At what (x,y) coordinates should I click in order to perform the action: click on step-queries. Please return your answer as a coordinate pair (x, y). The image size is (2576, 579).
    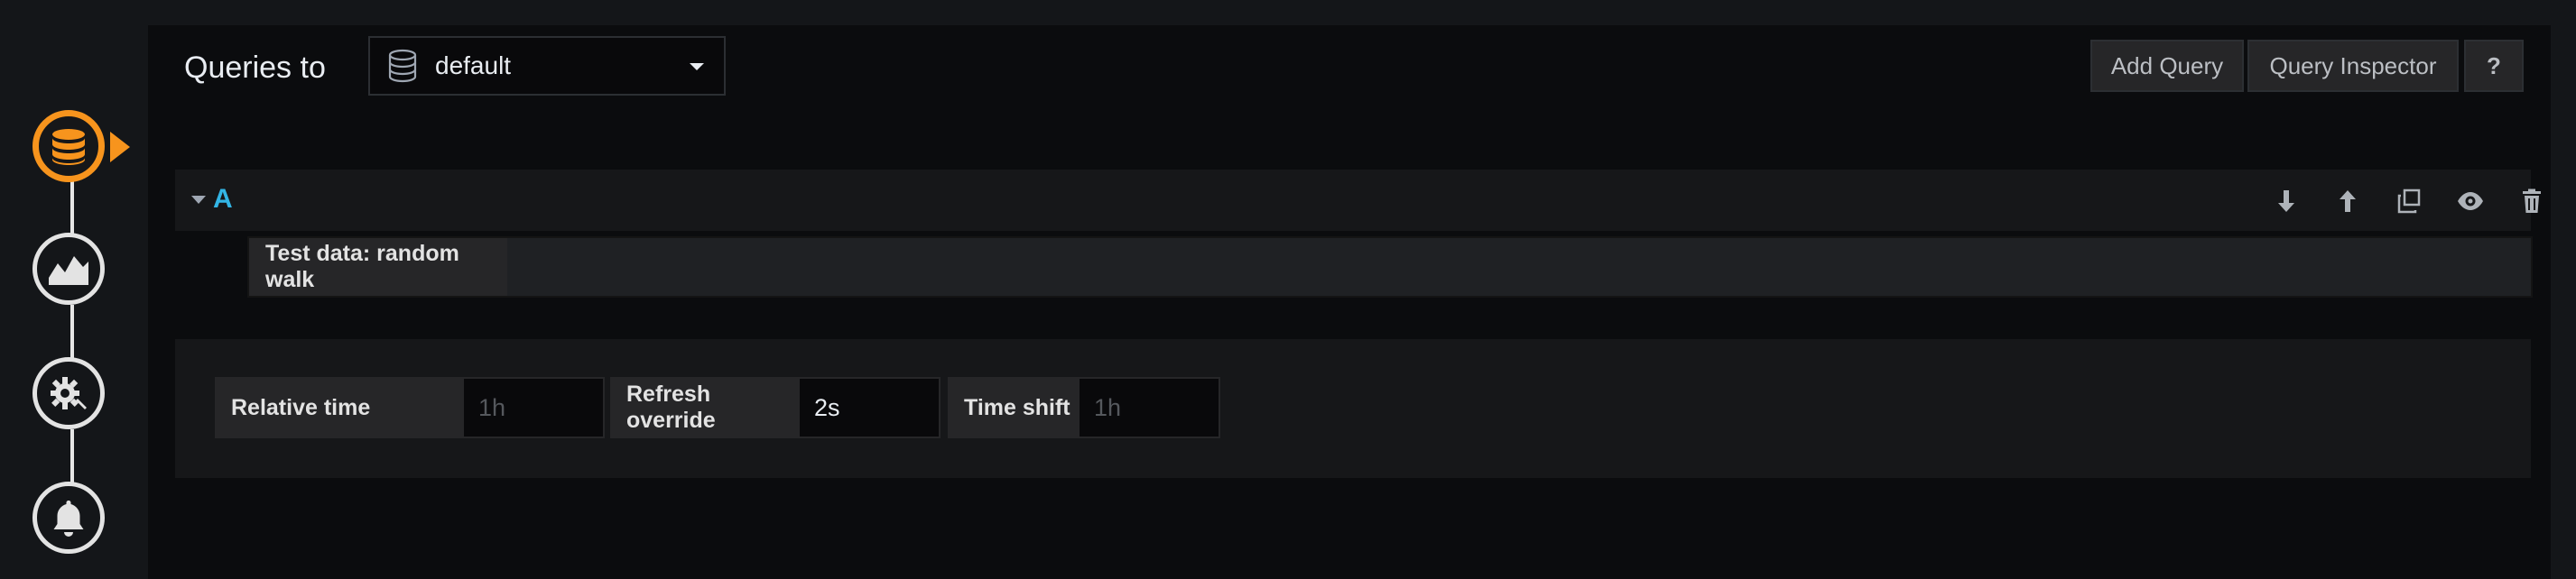
    Looking at the image, I should click on (68, 146).